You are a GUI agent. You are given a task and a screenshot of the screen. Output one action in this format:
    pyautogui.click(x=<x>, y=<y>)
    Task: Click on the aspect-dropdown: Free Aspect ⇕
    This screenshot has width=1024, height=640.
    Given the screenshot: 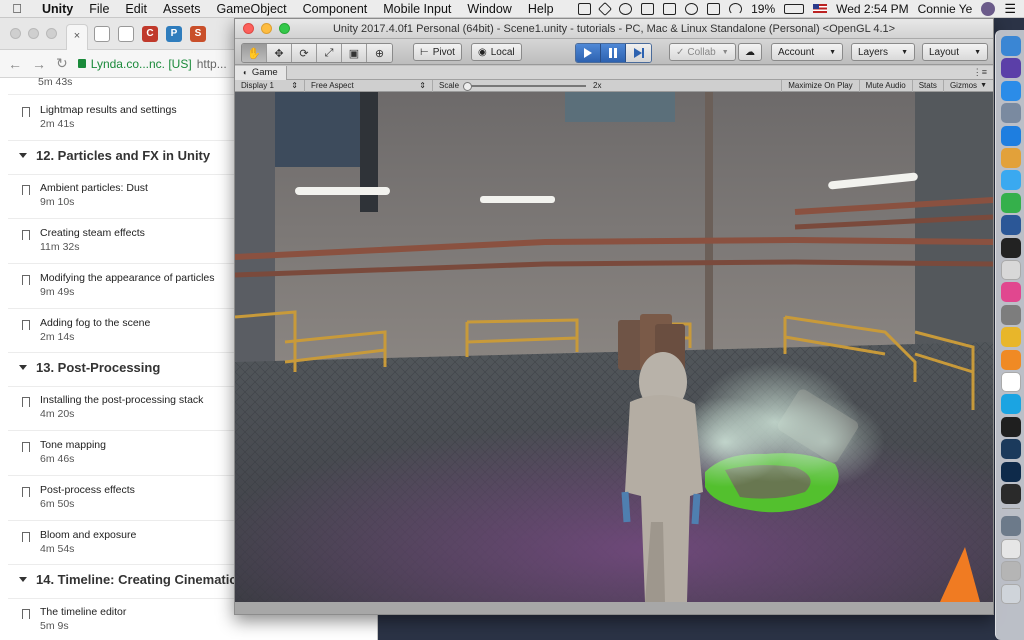 What is the action you would take?
    pyautogui.click(x=369, y=85)
    